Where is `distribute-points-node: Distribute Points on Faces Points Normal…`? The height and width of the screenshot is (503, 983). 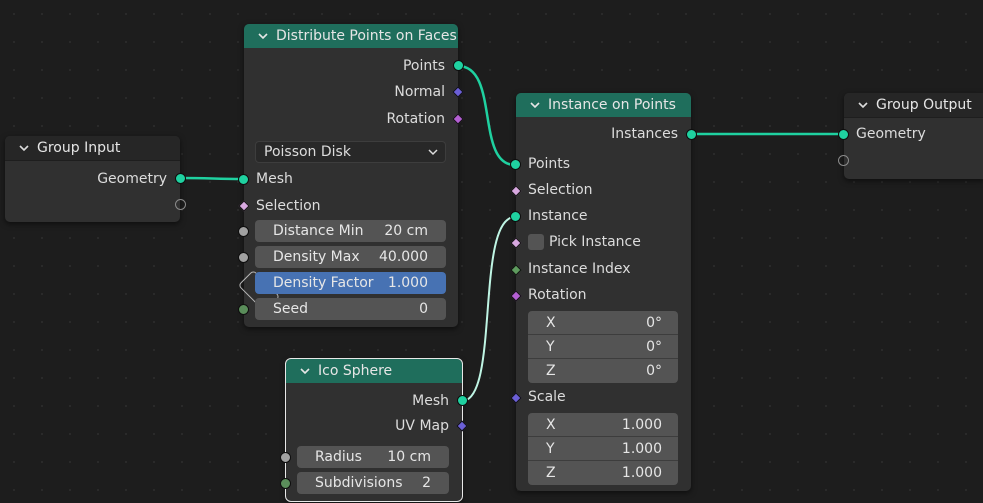 distribute-points-node: Distribute Points on Faces Points Normal… is located at coordinates (350, 175).